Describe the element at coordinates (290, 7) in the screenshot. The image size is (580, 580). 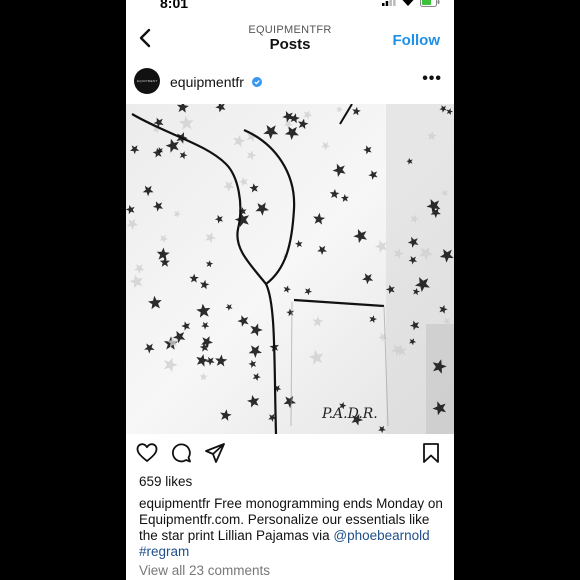
I see `status-bar: 8:01` at that location.